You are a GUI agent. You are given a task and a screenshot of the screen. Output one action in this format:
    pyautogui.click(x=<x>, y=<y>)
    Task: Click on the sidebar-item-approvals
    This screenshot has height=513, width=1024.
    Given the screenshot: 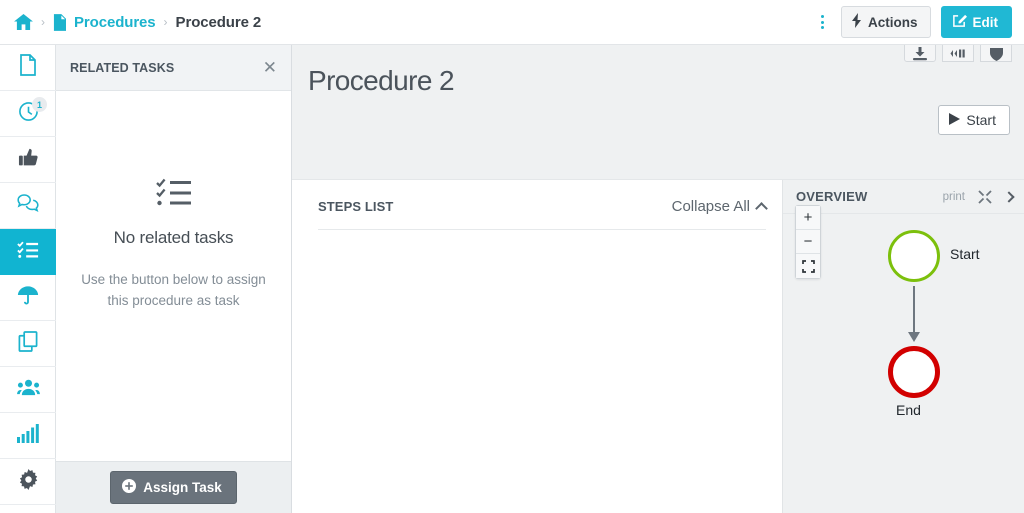 What is the action you would take?
    pyautogui.click(x=28, y=160)
    